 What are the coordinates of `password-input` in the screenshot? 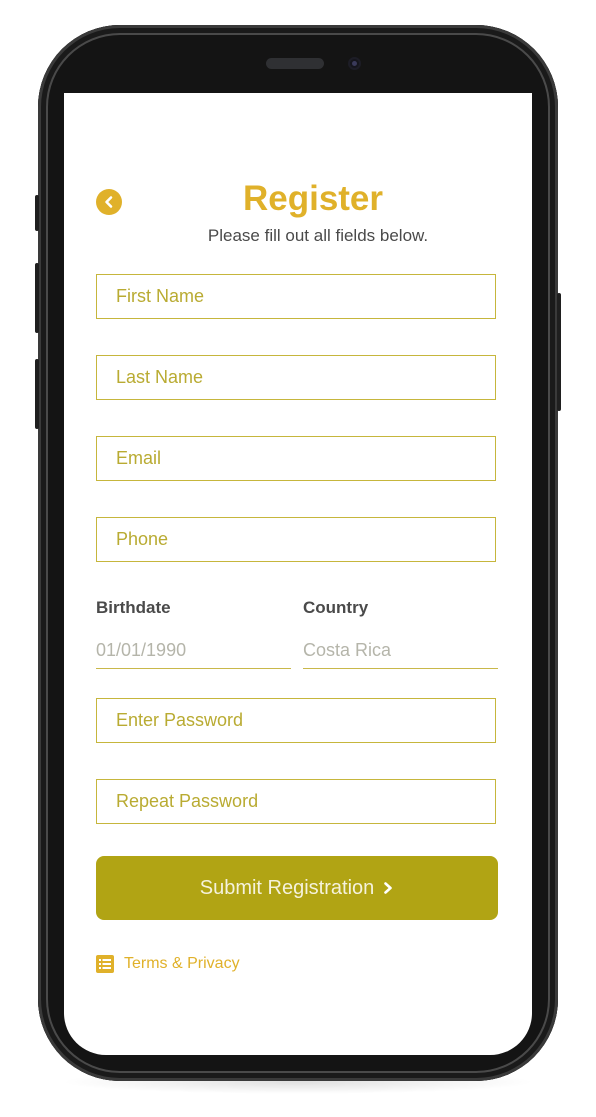 It's located at (296, 720).